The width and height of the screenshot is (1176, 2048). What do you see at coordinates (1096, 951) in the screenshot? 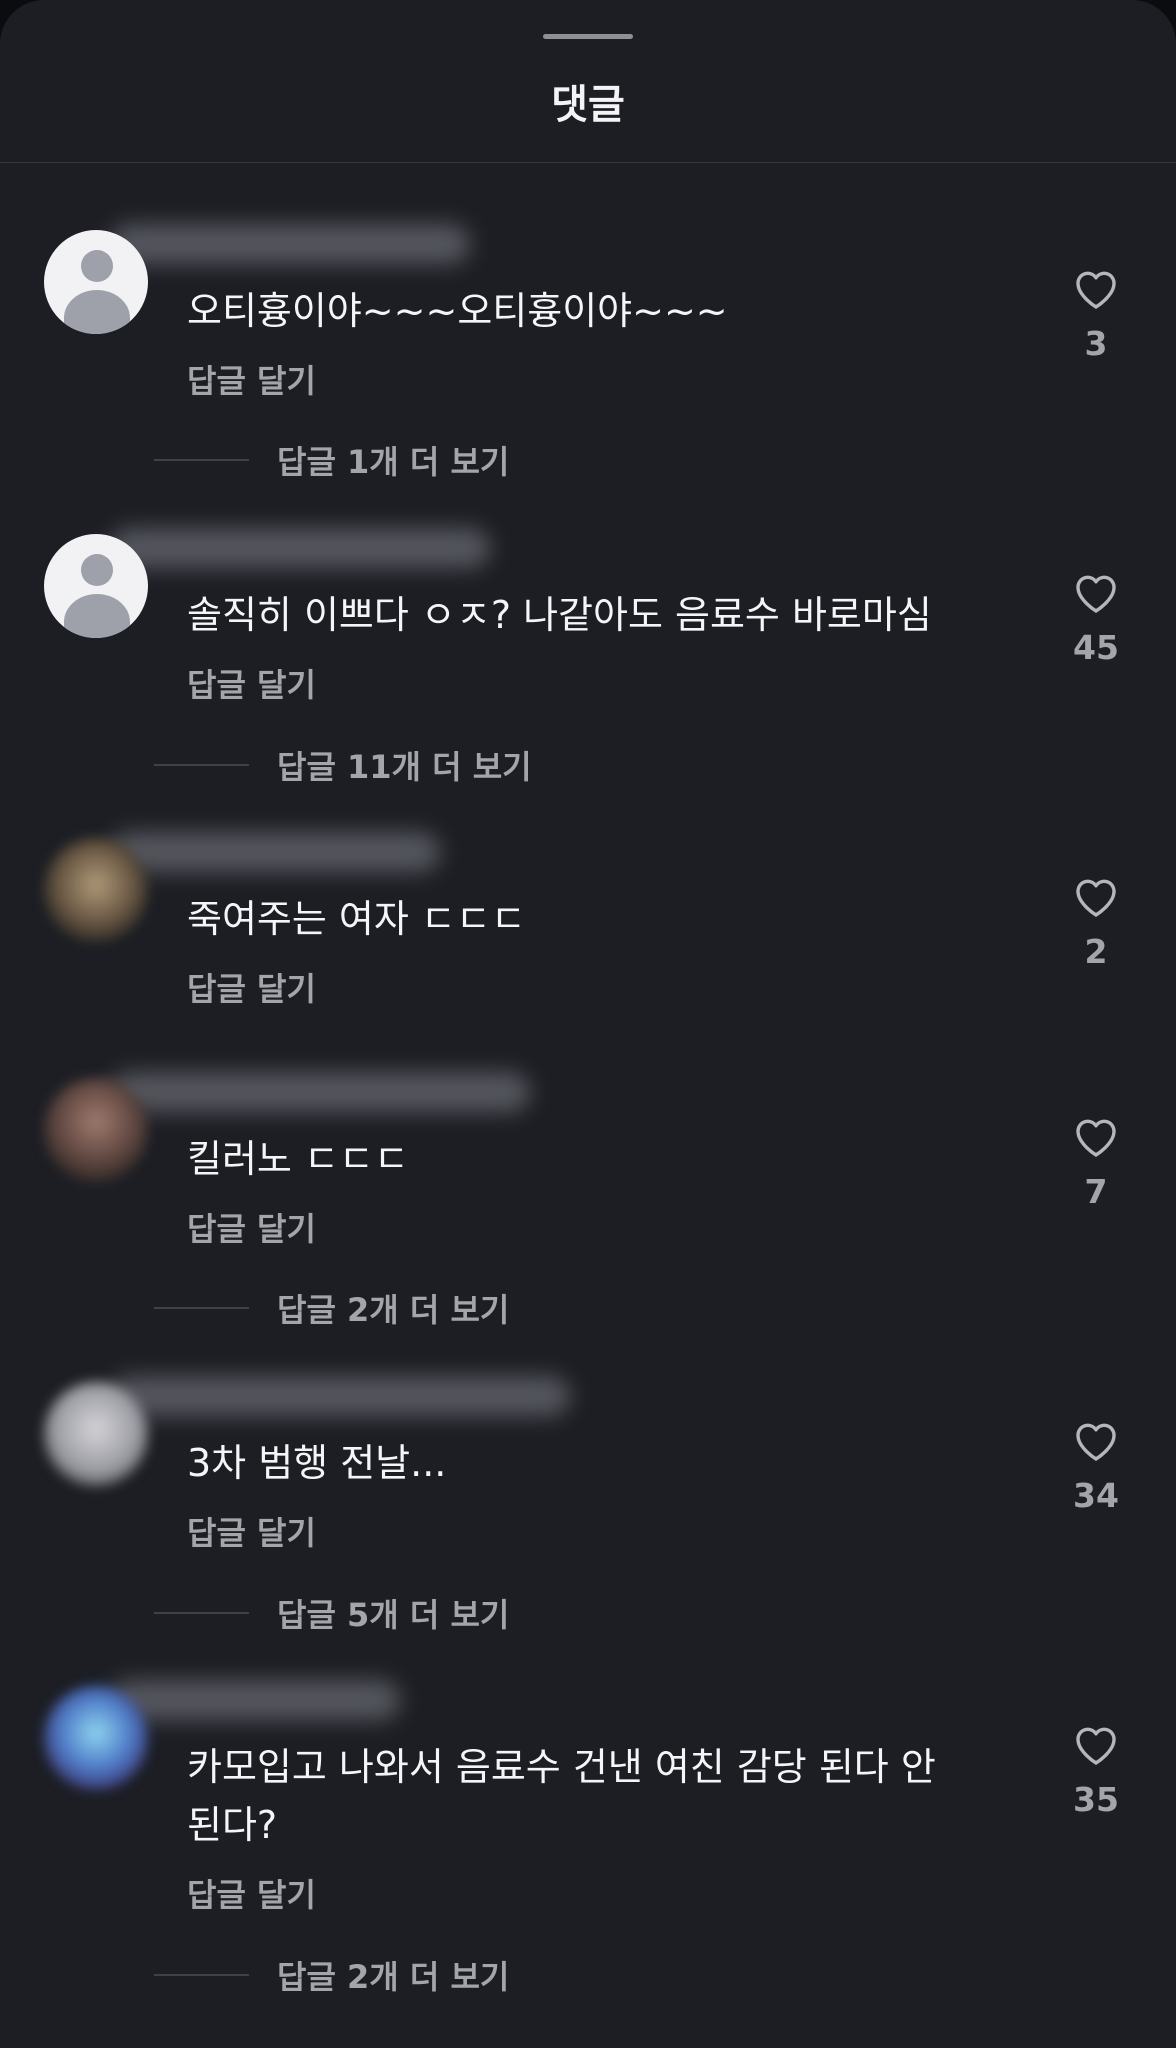
I see `like-count: 2` at bounding box center [1096, 951].